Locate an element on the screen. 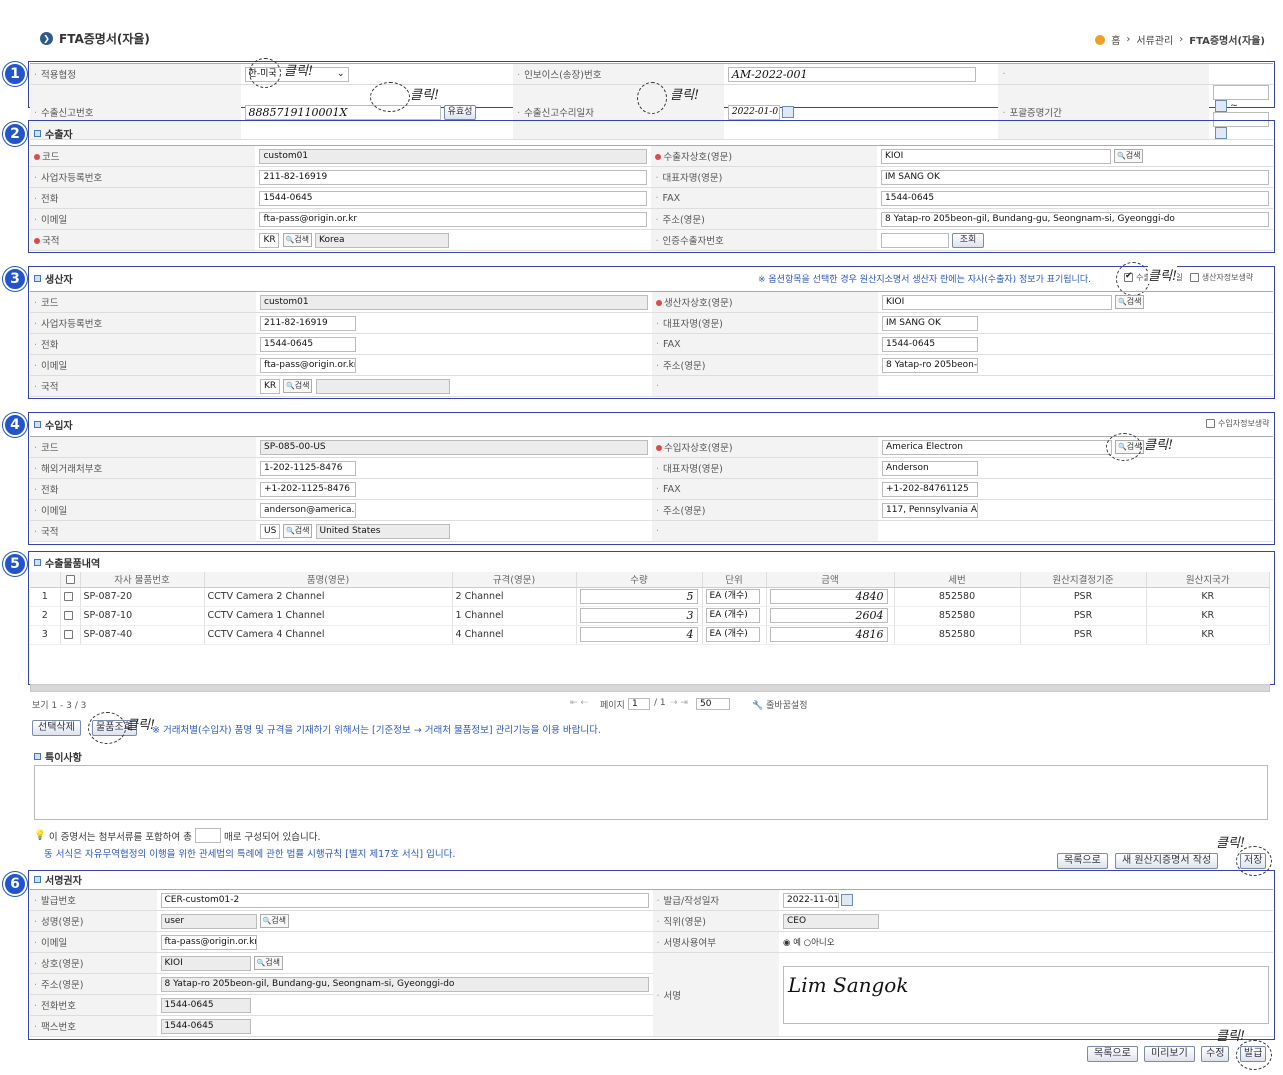 This screenshot has width=1283, height=1075. producer-tel-input: 1544-0645 is located at coordinates (308, 344).